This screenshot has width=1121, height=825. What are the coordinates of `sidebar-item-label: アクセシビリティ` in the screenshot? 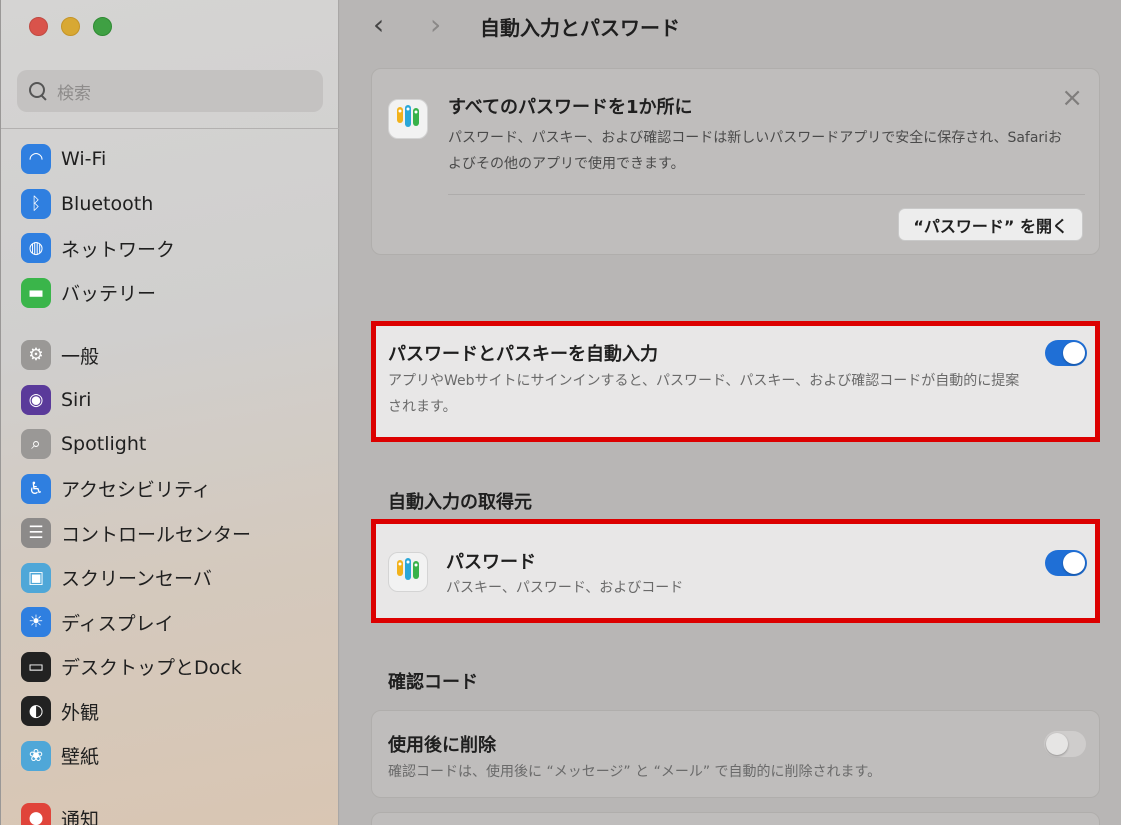 It's located at (136, 490).